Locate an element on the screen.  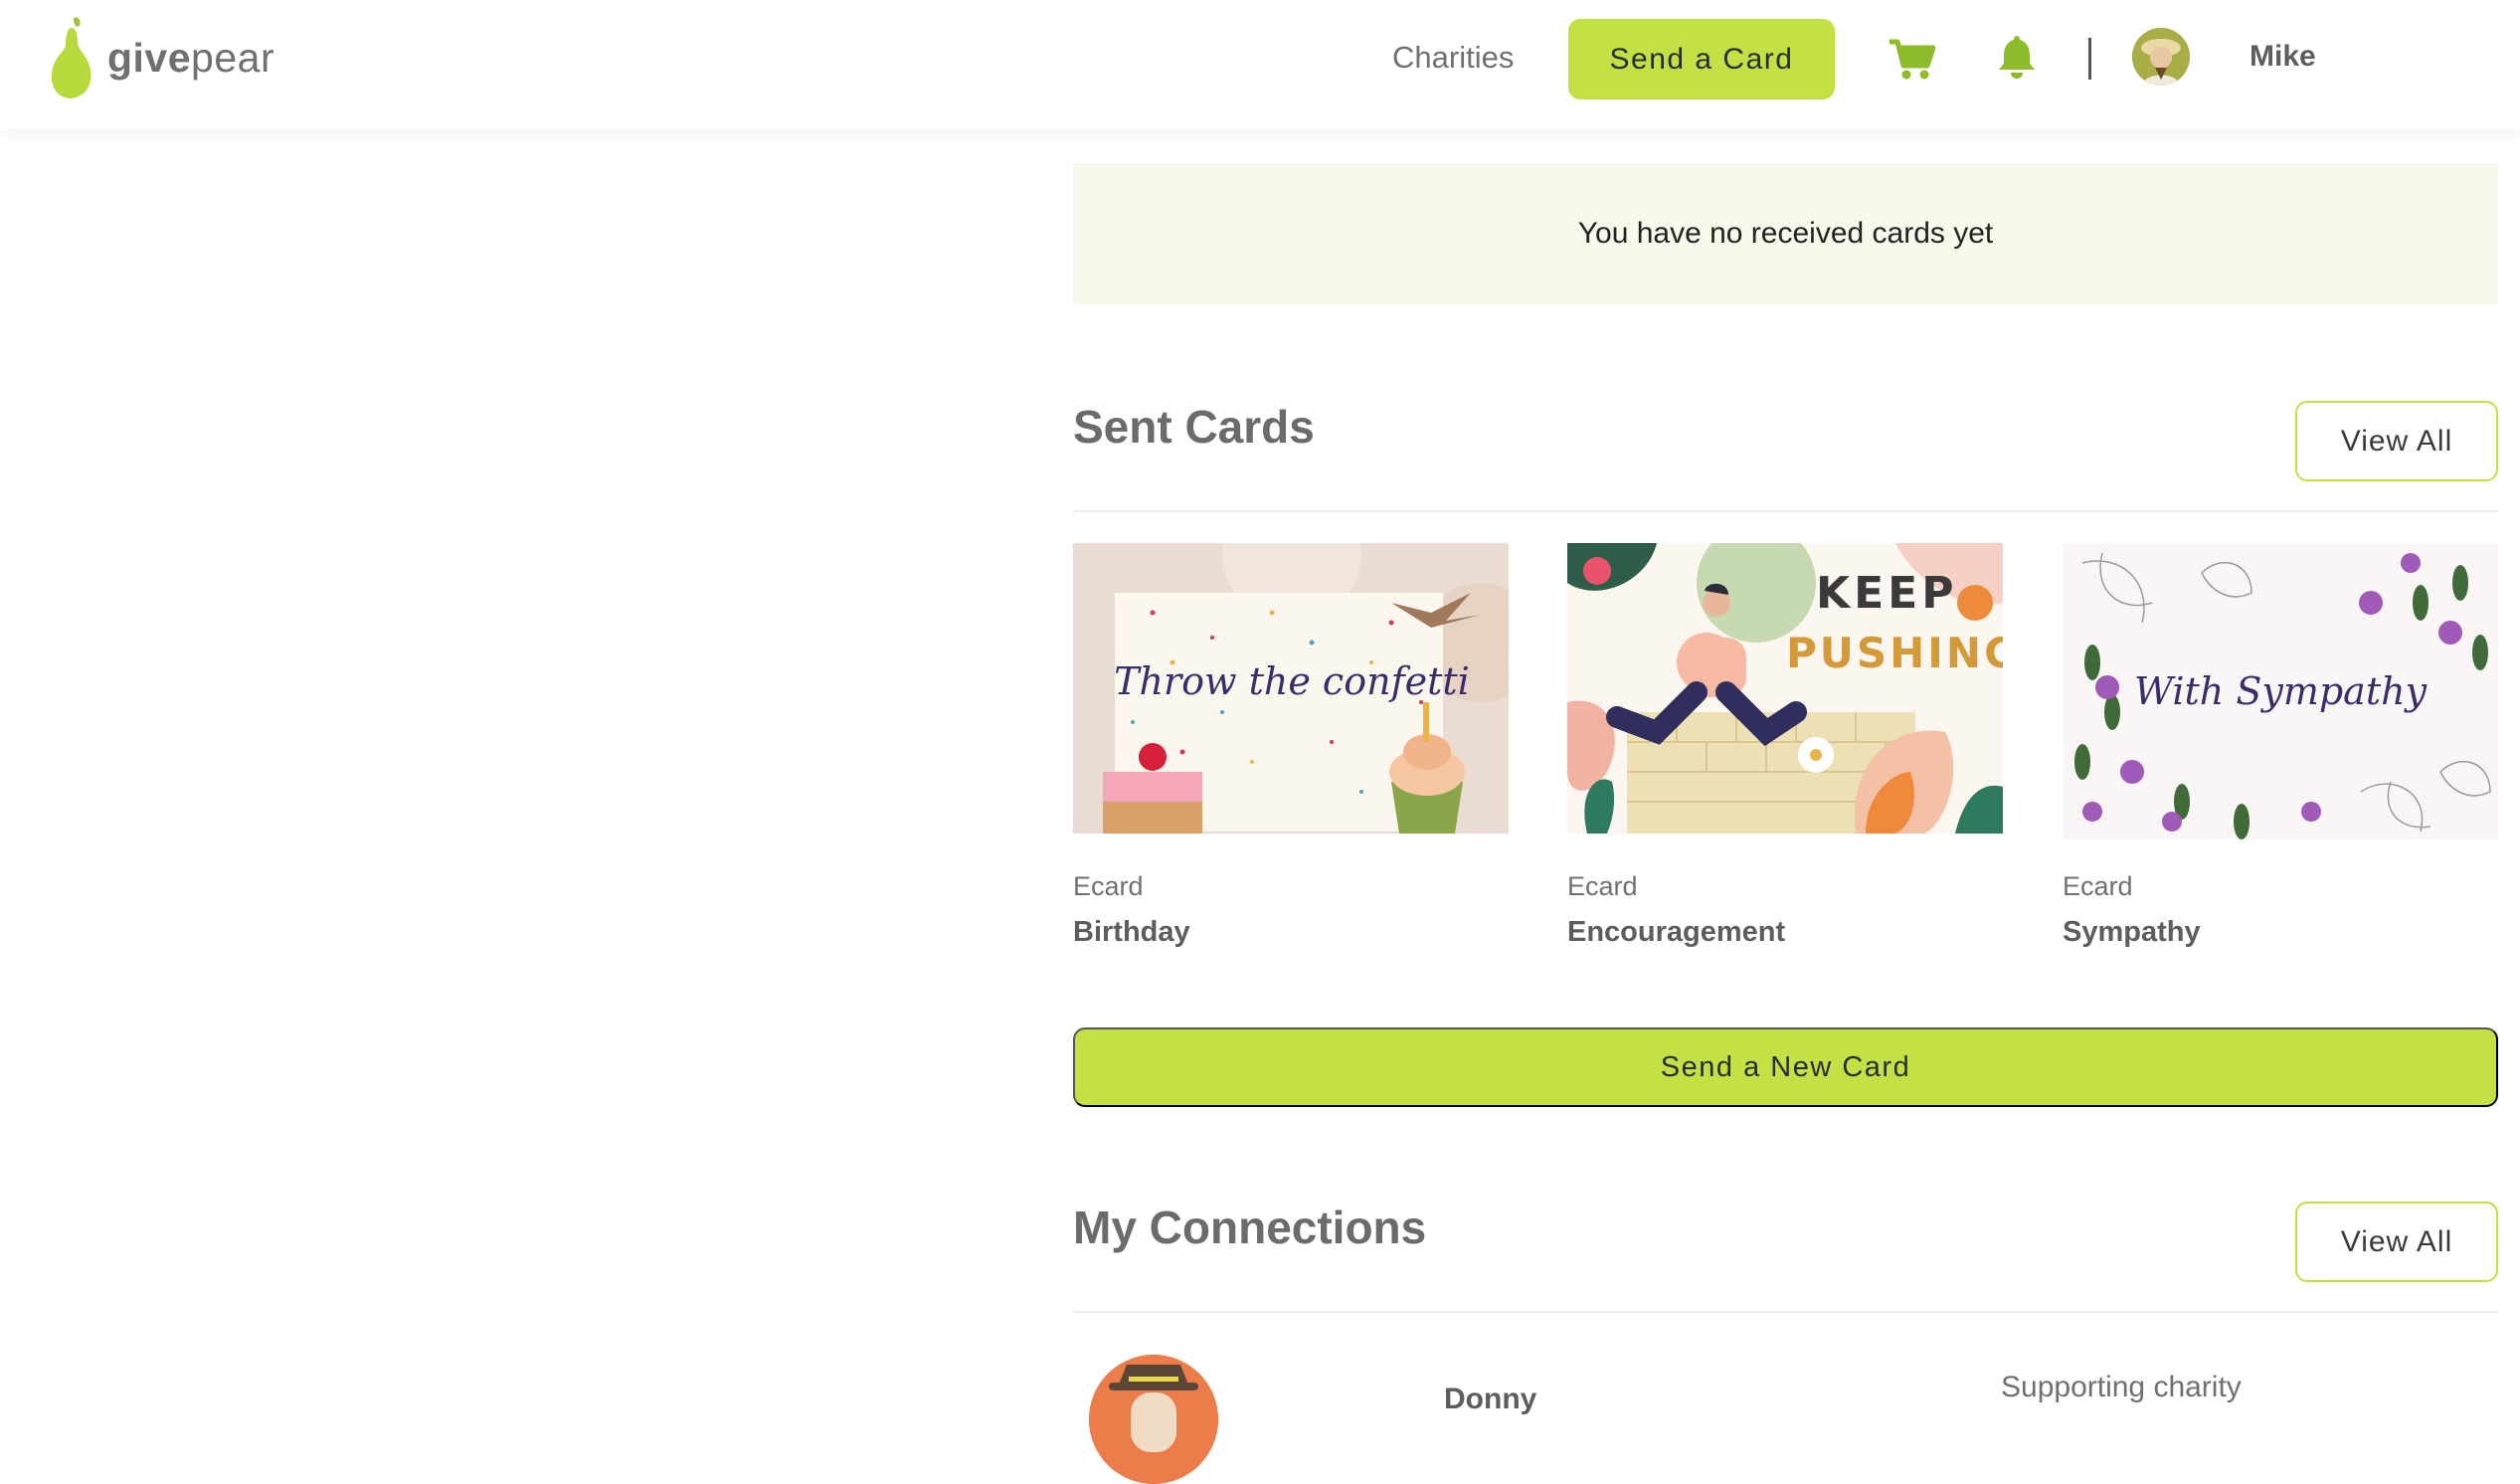
givepear-logo: givepear is located at coordinates (159, 57).